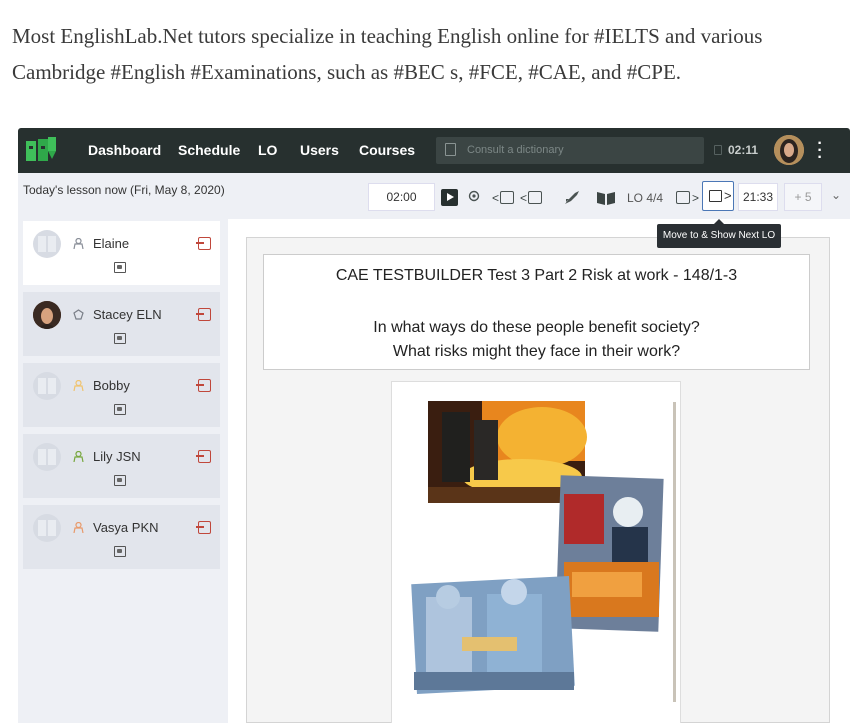  What do you see at coordinates (121, 537) in the screenshot?
I see `participant-item: Vasya PKN` at bounding box center [121, 537].